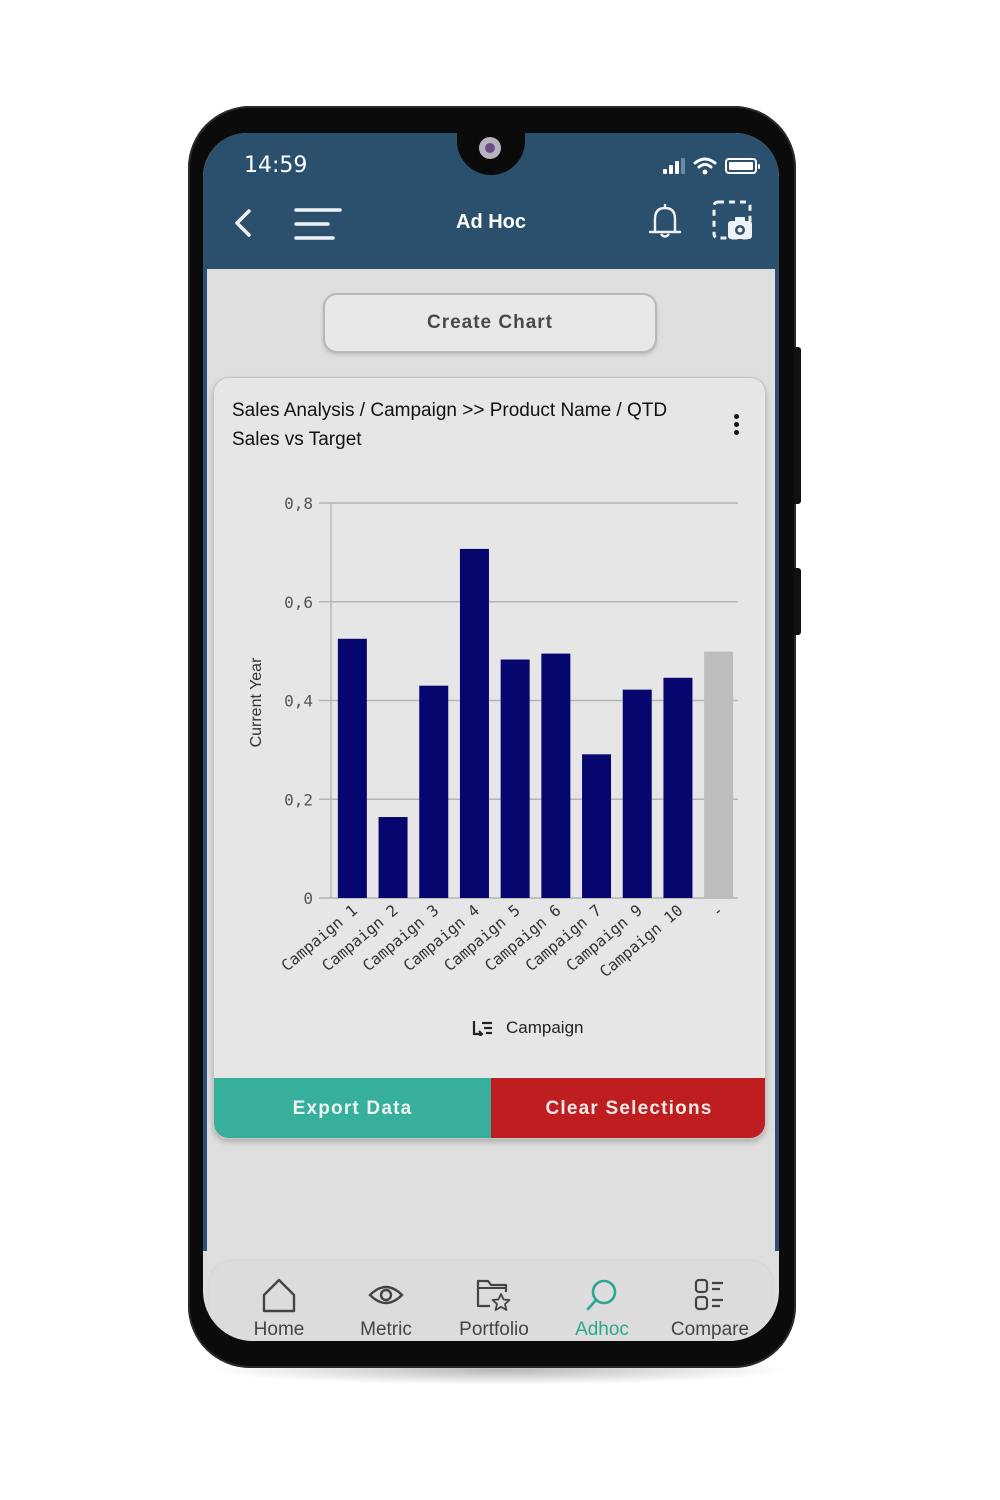  What do you see at coordinates (352, 1108) in the screenshot?
I see `export-data-button: Export Data` at bounding box center [352, 1108].